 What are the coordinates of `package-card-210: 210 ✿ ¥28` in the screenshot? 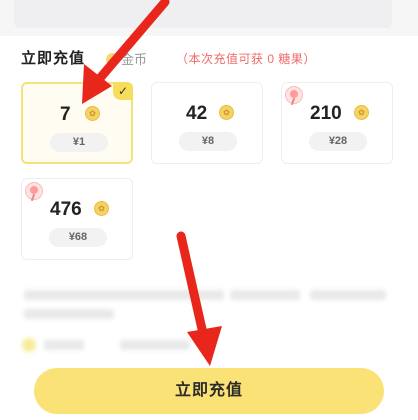 It's located at (337, 123).